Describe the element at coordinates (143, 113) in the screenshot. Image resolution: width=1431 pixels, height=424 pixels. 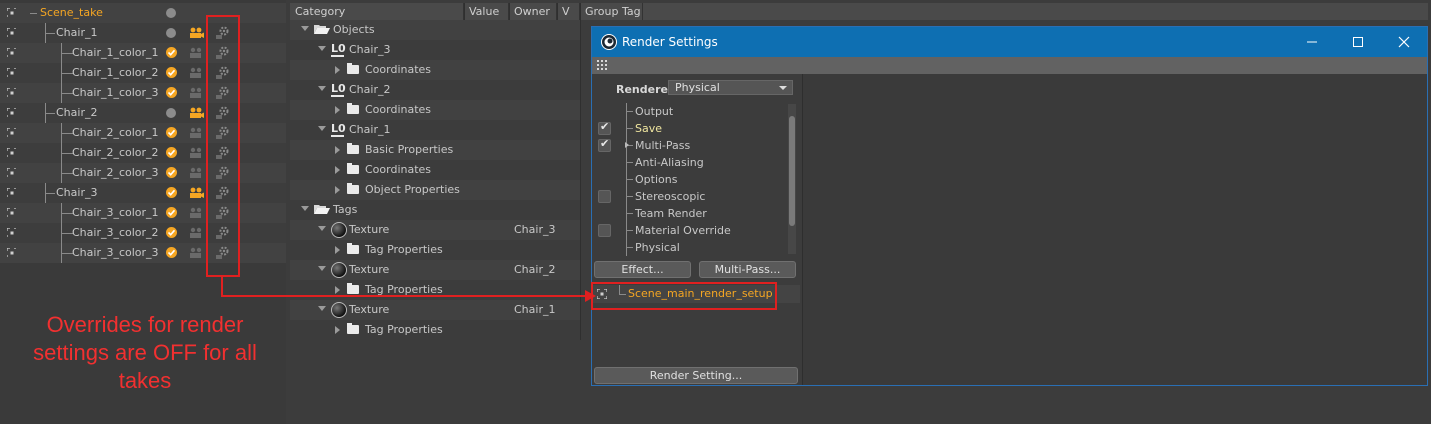
I see `take-row: Chair_2` at that location.